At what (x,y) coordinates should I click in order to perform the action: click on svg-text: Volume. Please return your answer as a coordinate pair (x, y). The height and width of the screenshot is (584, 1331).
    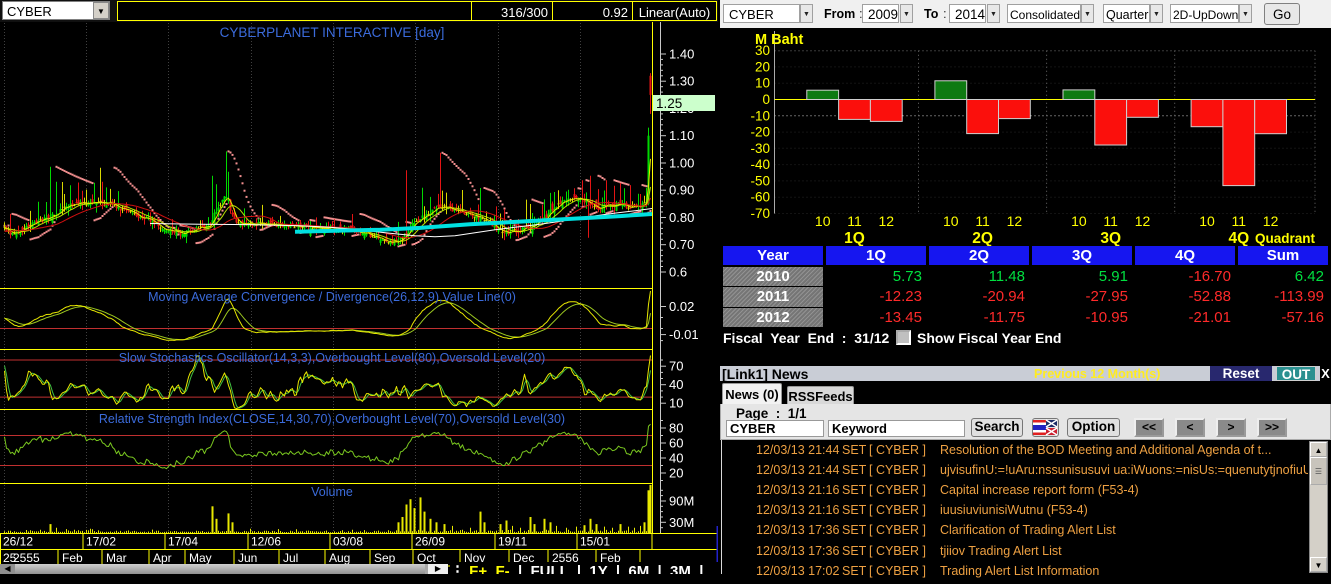
    Looking at the image, I should click on (332, 492).